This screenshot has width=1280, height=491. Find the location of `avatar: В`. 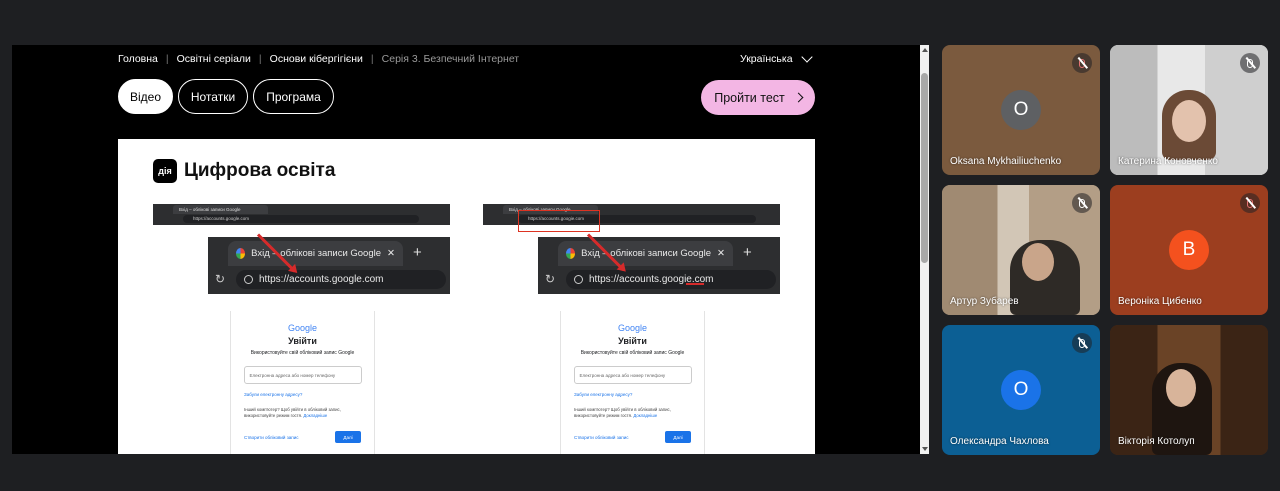

avatar: В is located at coordinates (1189, 250).